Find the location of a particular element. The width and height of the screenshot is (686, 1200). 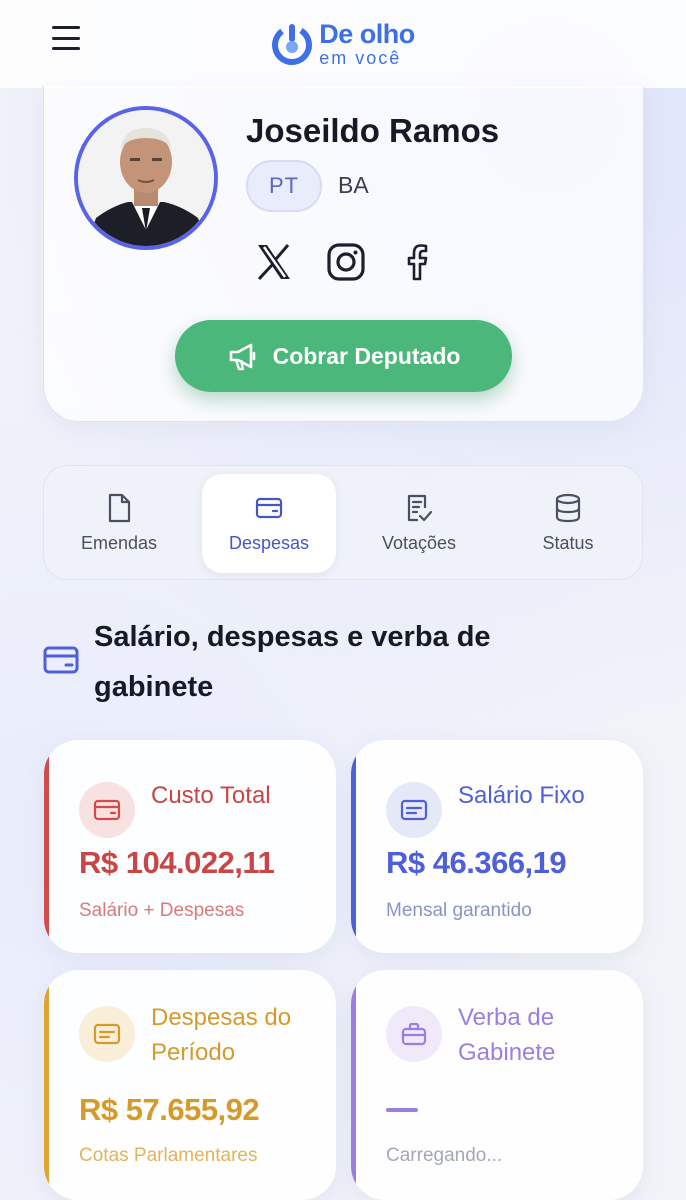

logo-title: De olho is located at coordinates (367, 34).